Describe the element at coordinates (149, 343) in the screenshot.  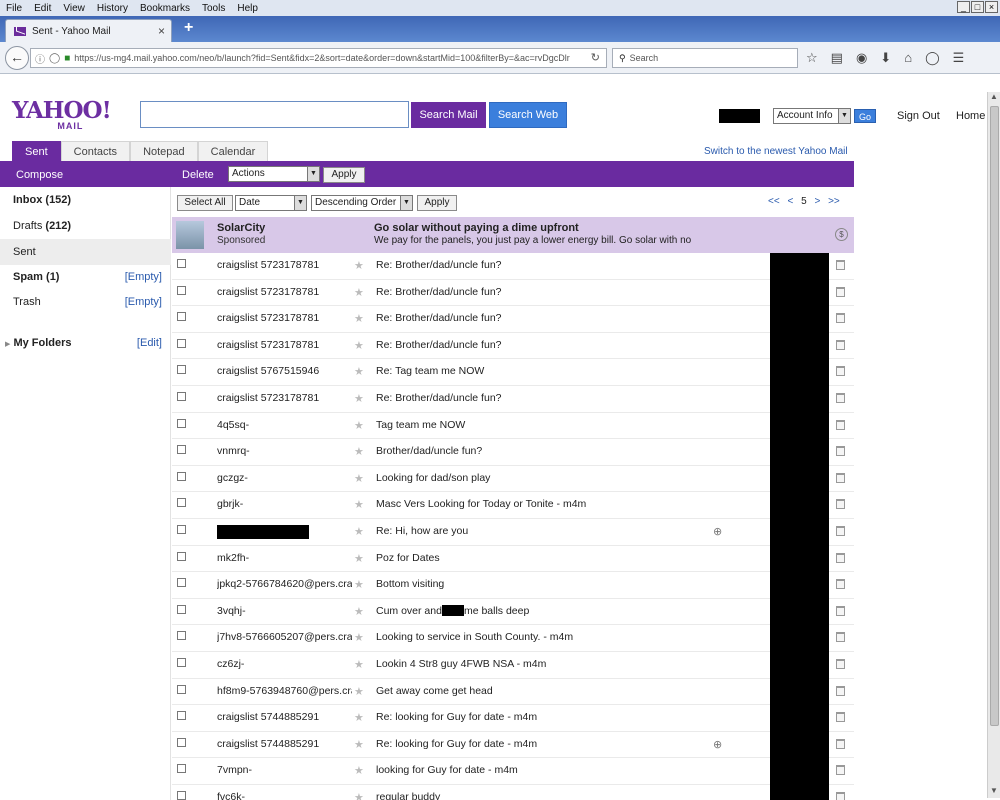
I see `edit-folders-link: [Edit]` at that location.